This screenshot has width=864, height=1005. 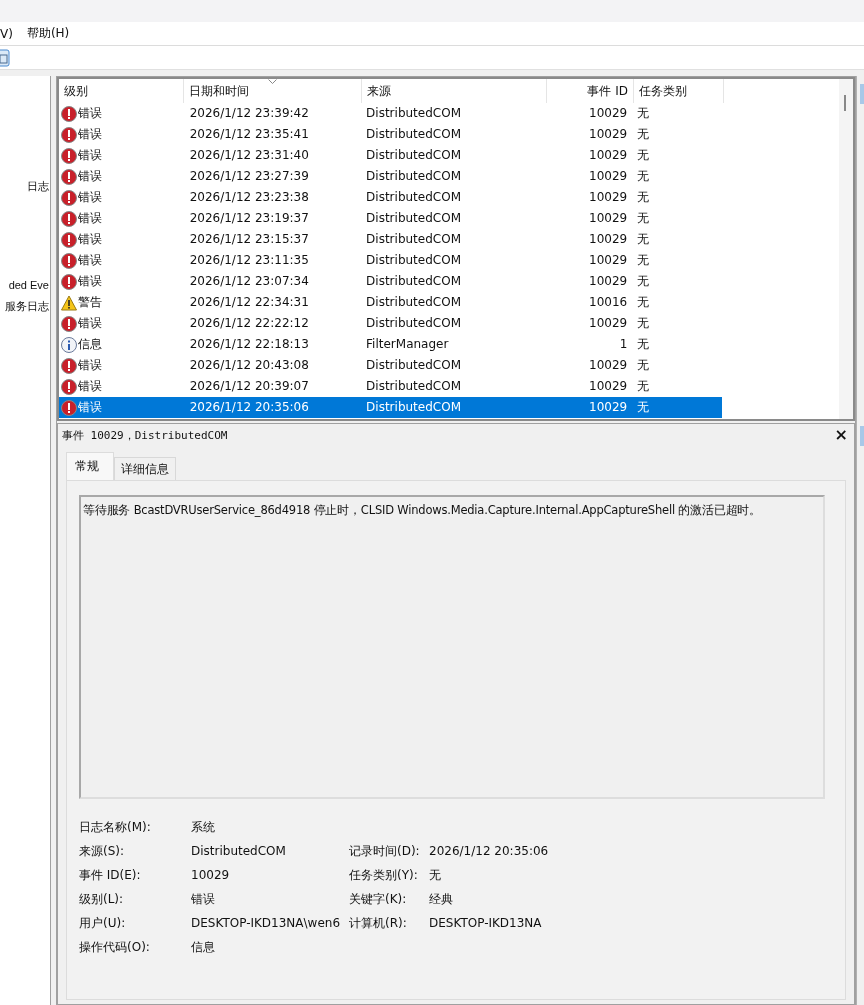 I want to click on table-cell-text: 警告, so click(x=90, y=302).